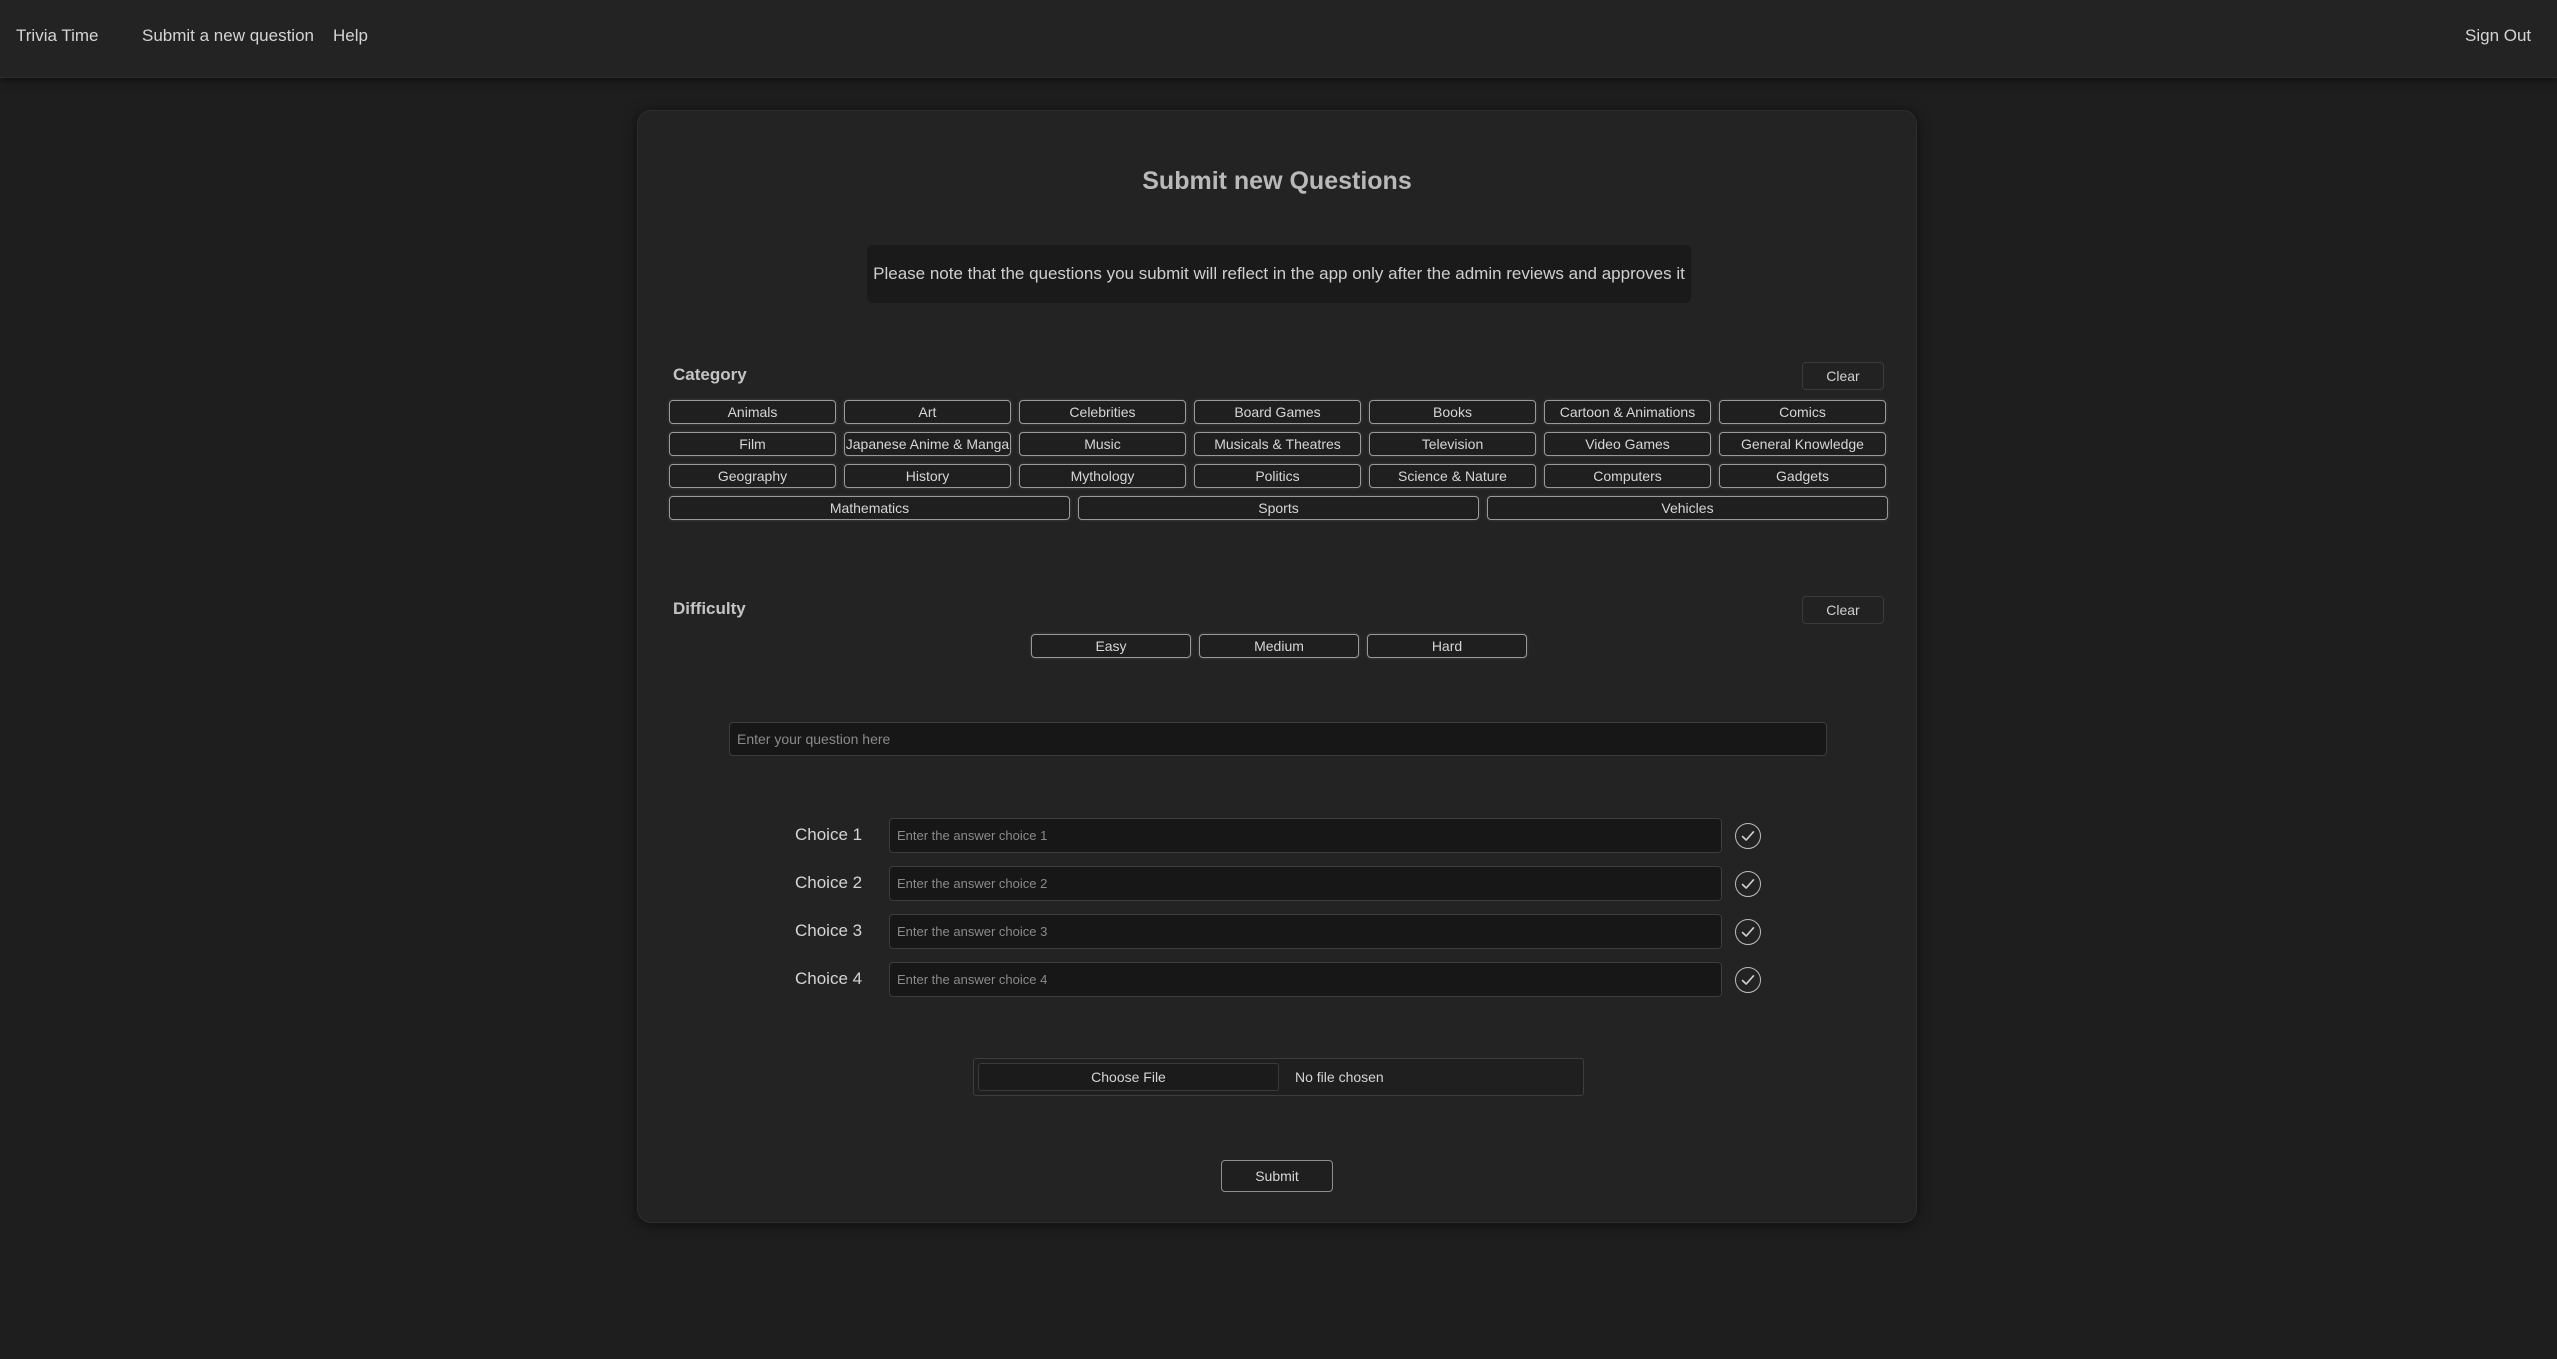 The image size is (2557, 1359). What do you see at coordinates (57, 36) in the screenshot?
I see `brand-link: Trivia Time` at bounding box center [57, 36].